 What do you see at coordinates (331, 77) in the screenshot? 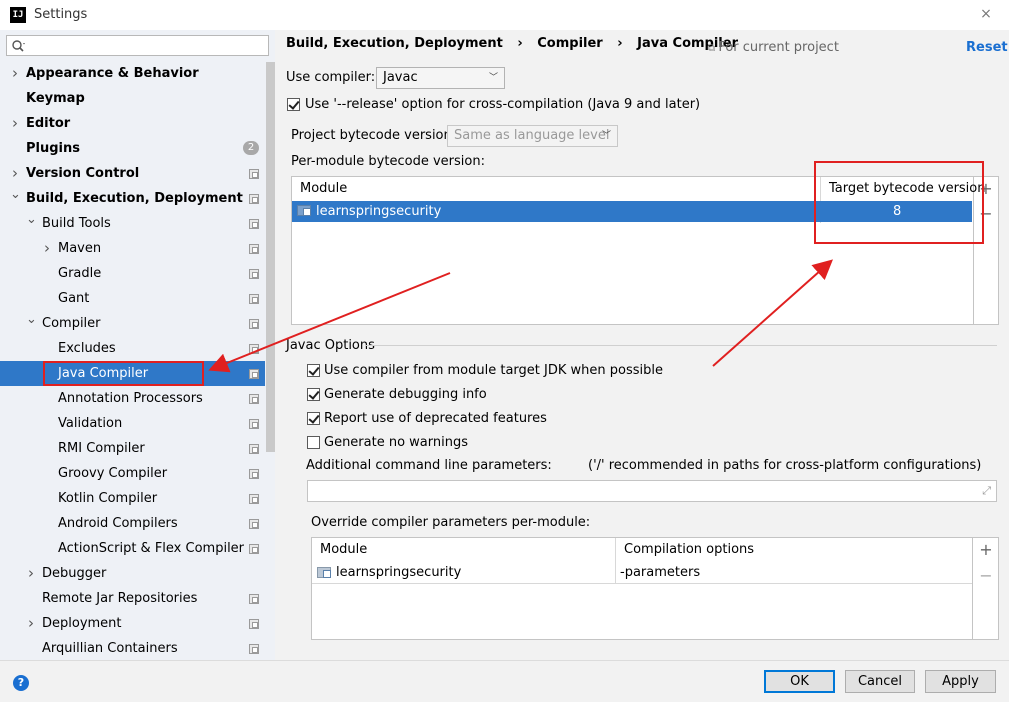
I see `use-compiler-label: Use compiler:` at bounding box center [331, 77].